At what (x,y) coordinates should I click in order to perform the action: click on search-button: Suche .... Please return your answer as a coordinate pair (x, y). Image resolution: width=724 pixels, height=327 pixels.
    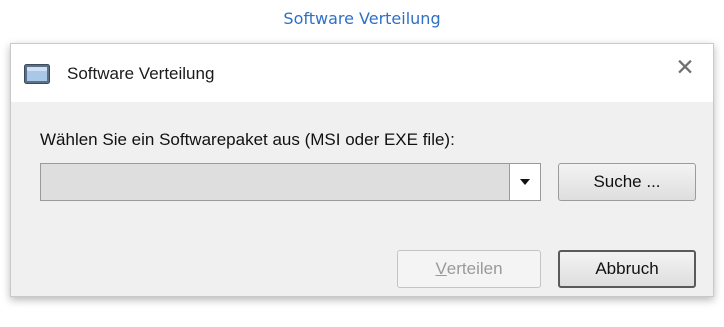
    Looking at the image, I should click on (627, 182).